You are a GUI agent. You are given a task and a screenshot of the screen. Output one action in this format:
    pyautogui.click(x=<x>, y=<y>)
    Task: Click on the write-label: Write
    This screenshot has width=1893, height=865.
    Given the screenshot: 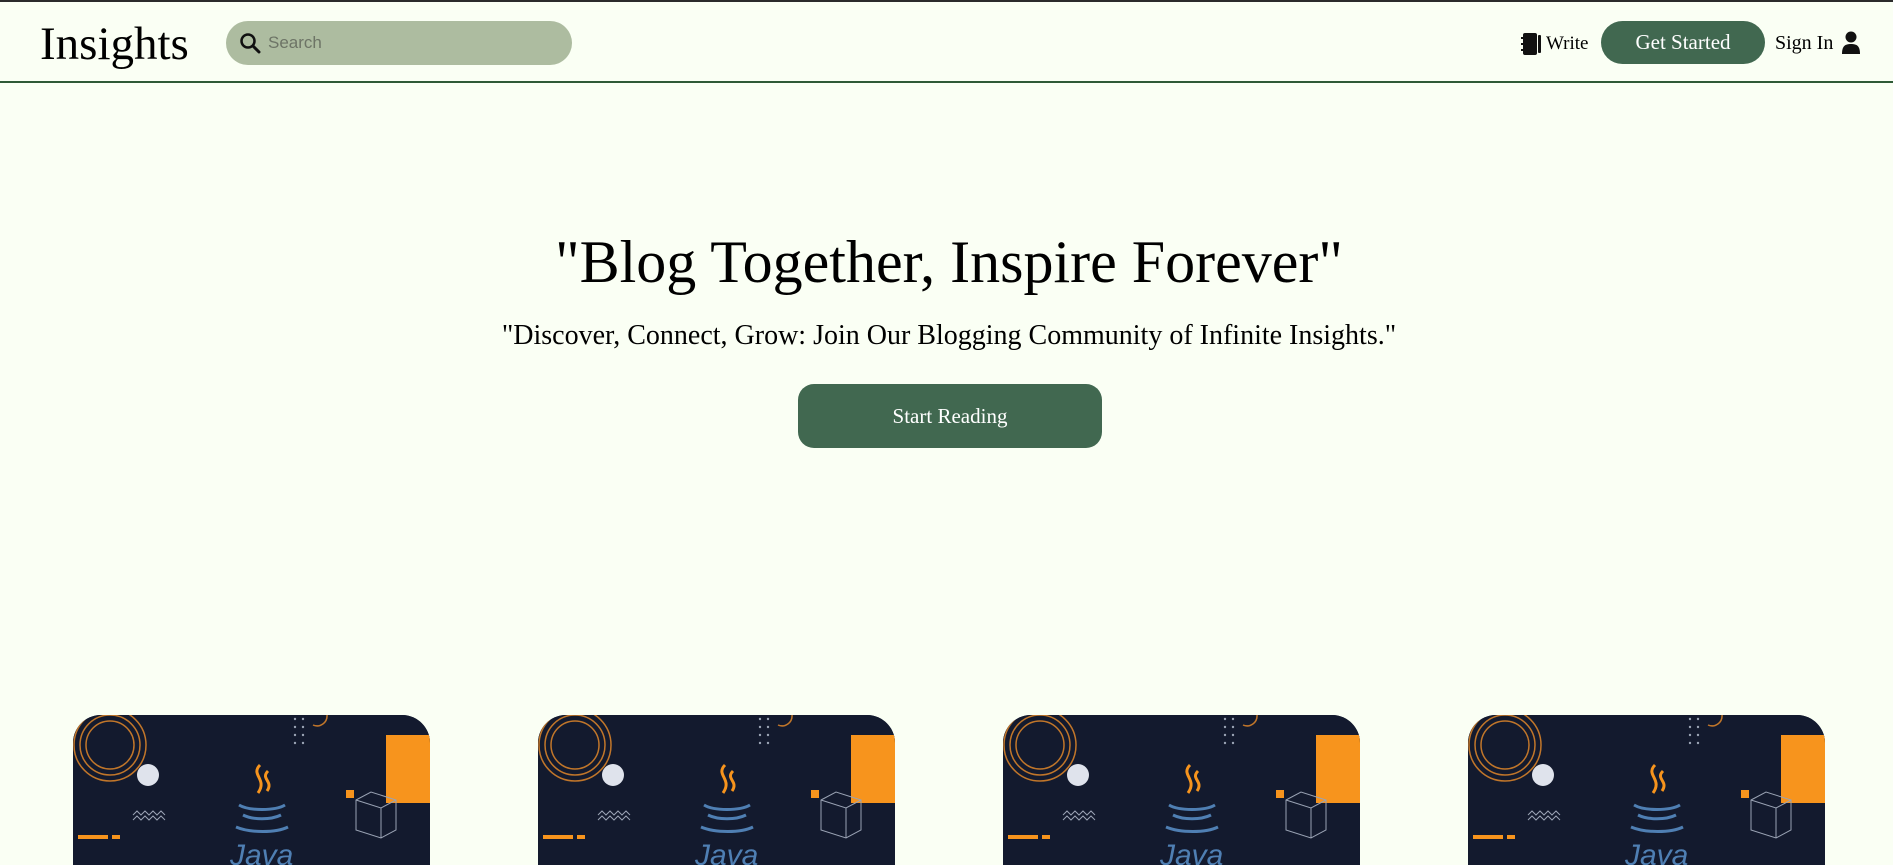 What is the action you would take?
    pyautogui.click(x=1567, y=43)
    